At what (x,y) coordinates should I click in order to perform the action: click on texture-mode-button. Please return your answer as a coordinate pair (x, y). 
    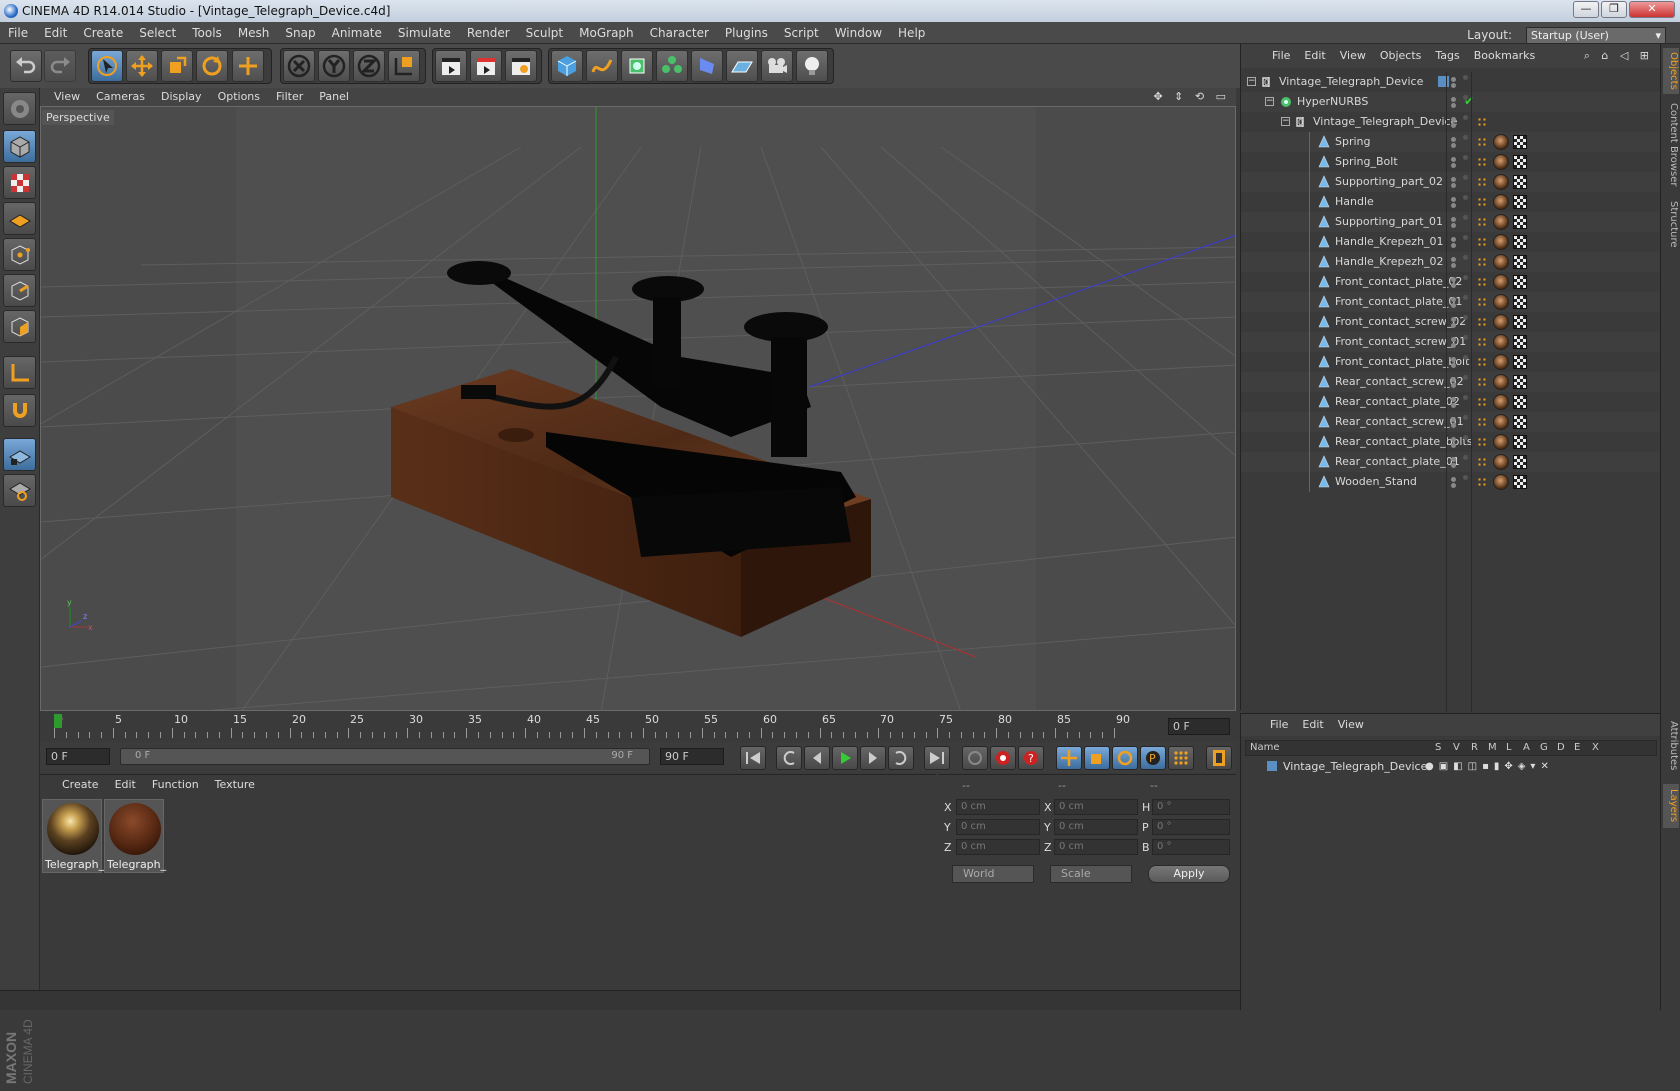
    Looking at the image, I should click on (19, 182).